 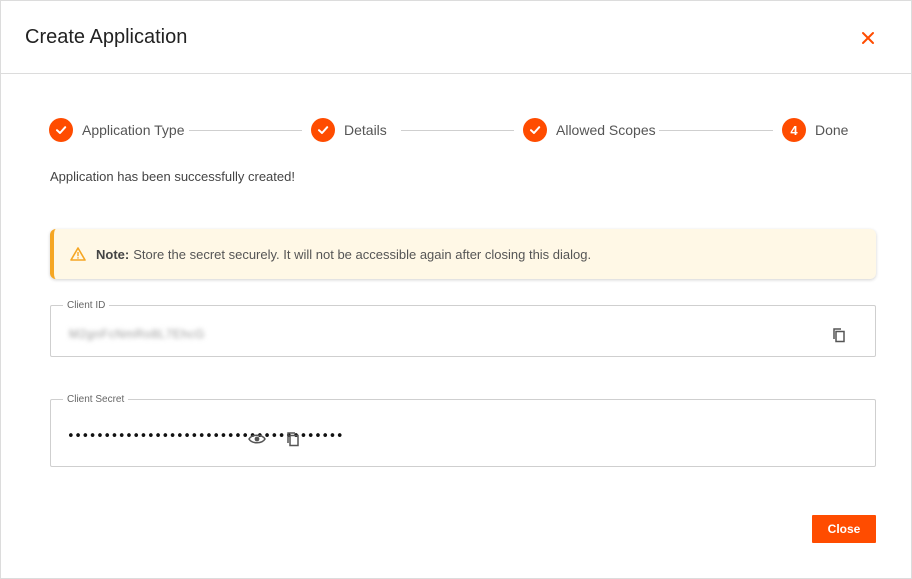 I want to click on close-button: Close, so click(x=844, y=529).